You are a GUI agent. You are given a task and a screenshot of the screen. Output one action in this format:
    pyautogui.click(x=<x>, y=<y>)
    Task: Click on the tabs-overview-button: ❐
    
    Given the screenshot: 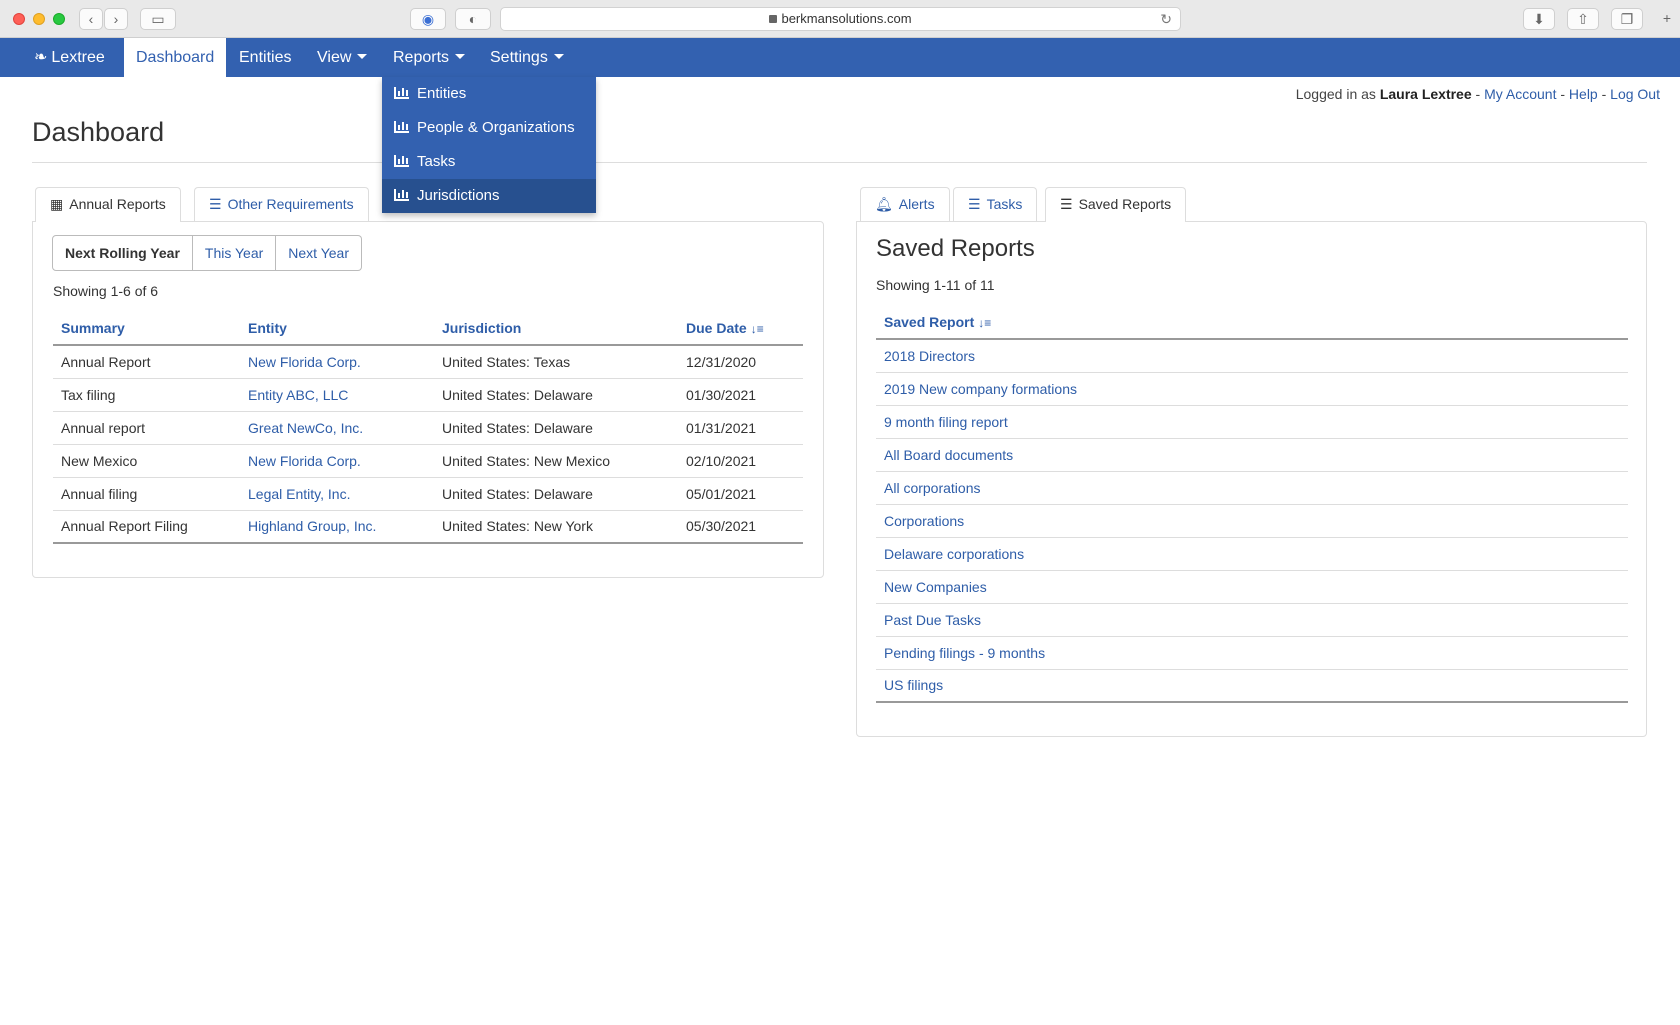 What is the action you would take?
    pyautogui.click(x=1627, y=19)
    